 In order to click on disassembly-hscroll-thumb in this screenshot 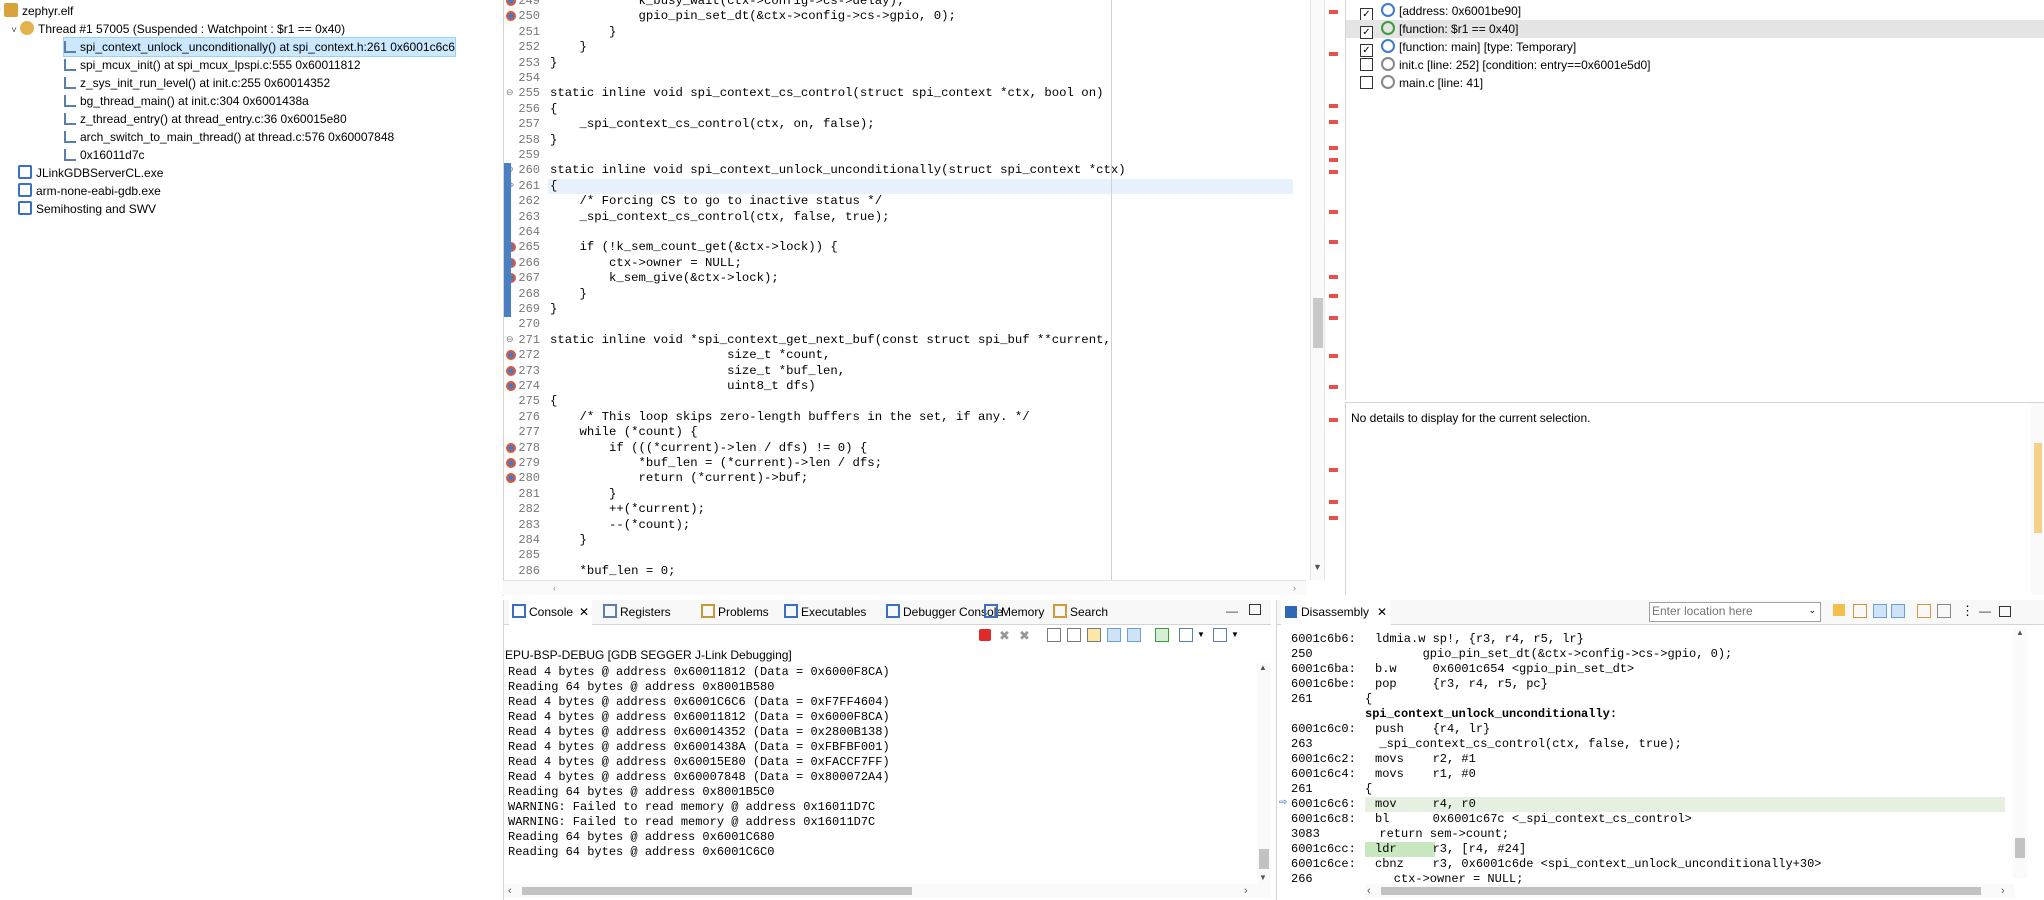, I will do `click(1681, 891)`.